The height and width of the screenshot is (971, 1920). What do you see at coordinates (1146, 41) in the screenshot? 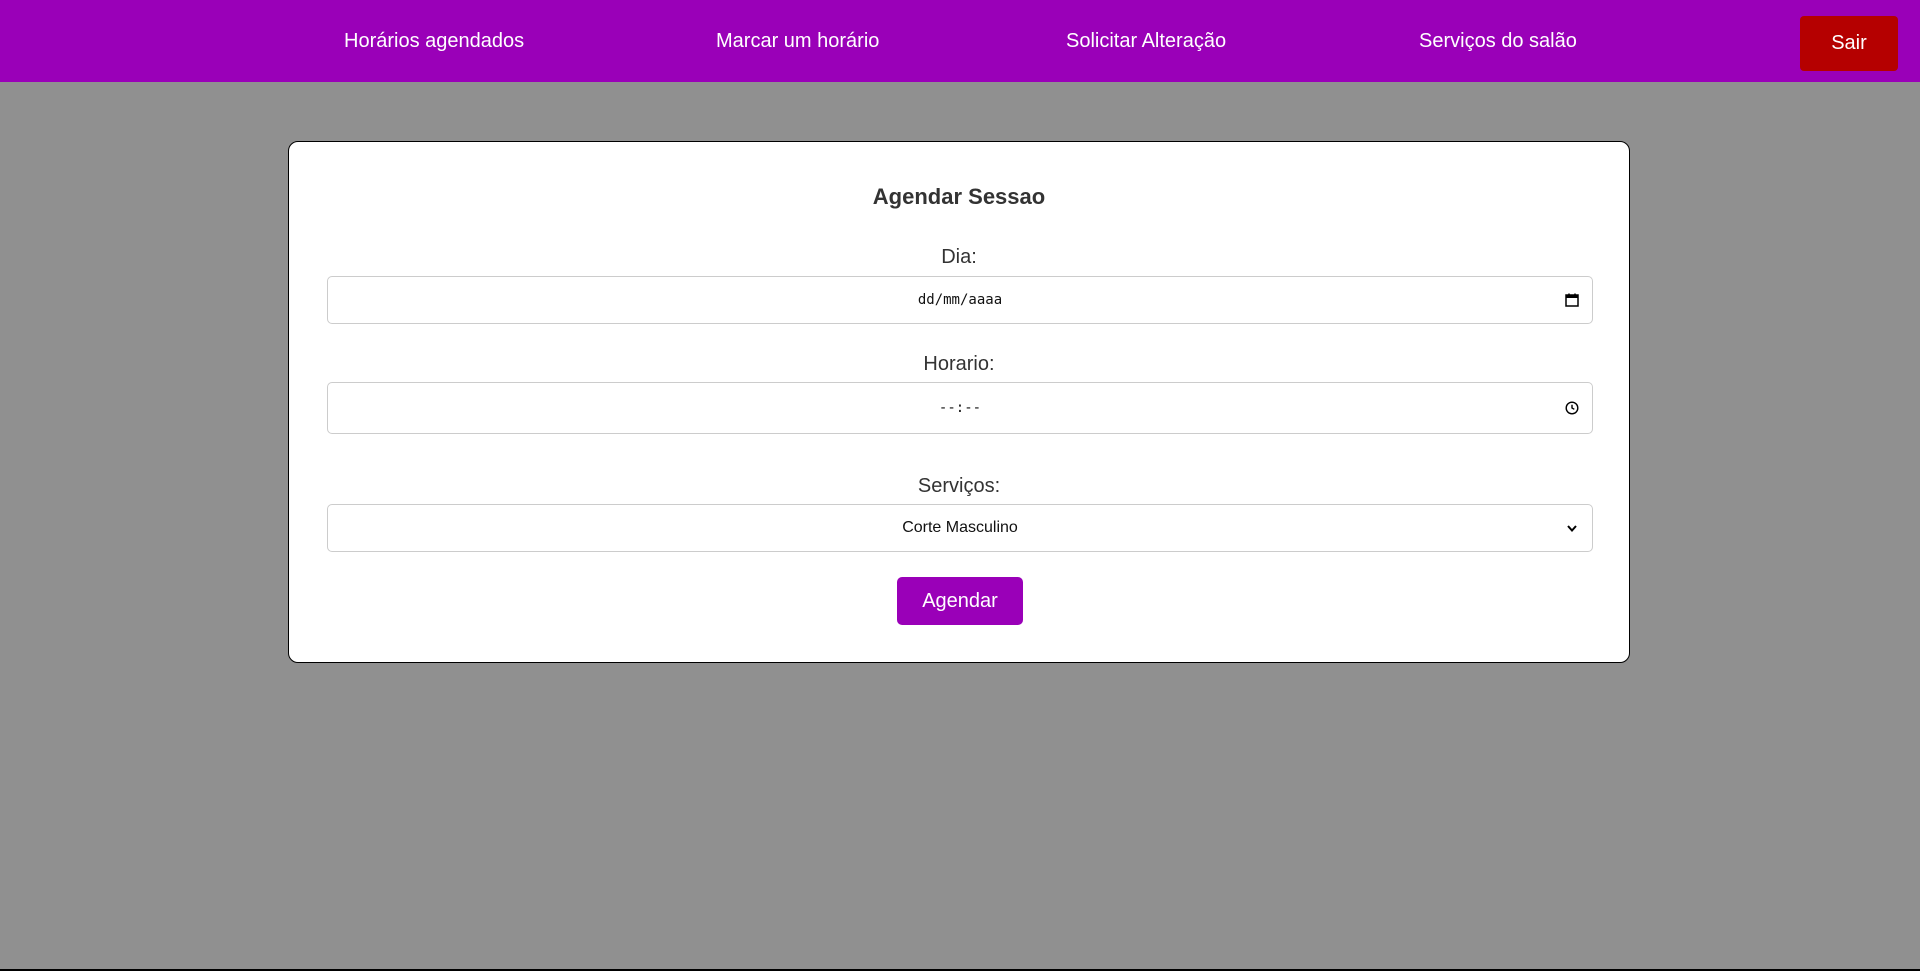
I see `nav-request-change: Solicitar Alteração` at bounding box center [1146, 41].